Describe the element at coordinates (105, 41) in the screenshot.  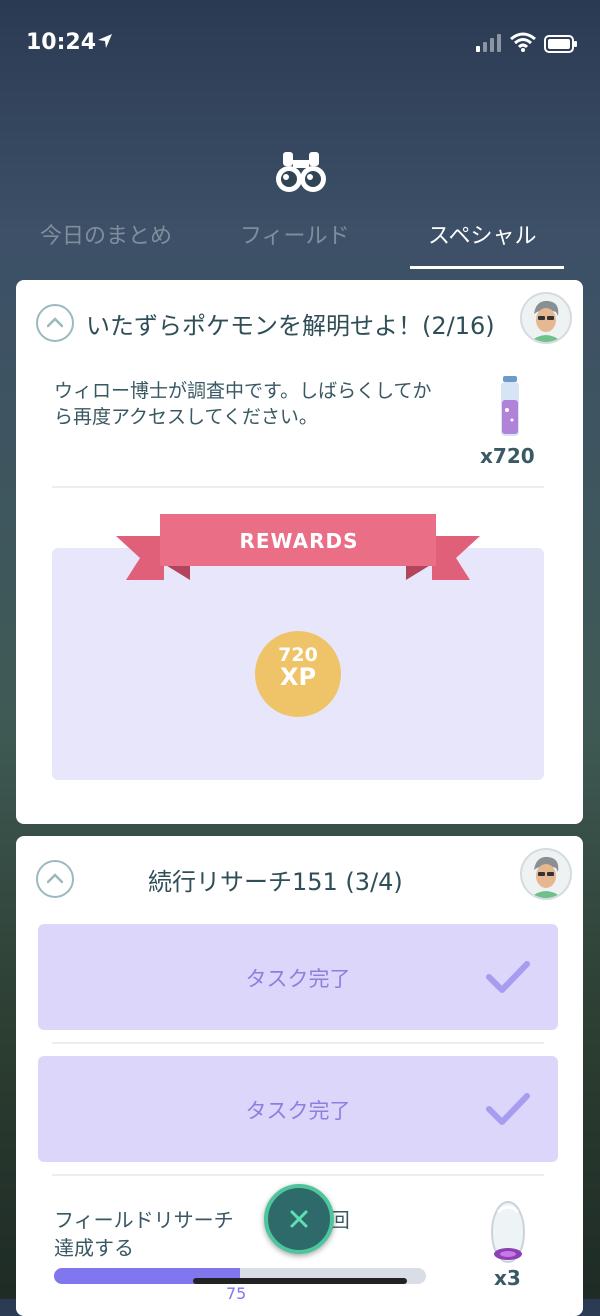
I see `location-arrow-icon` at that location.